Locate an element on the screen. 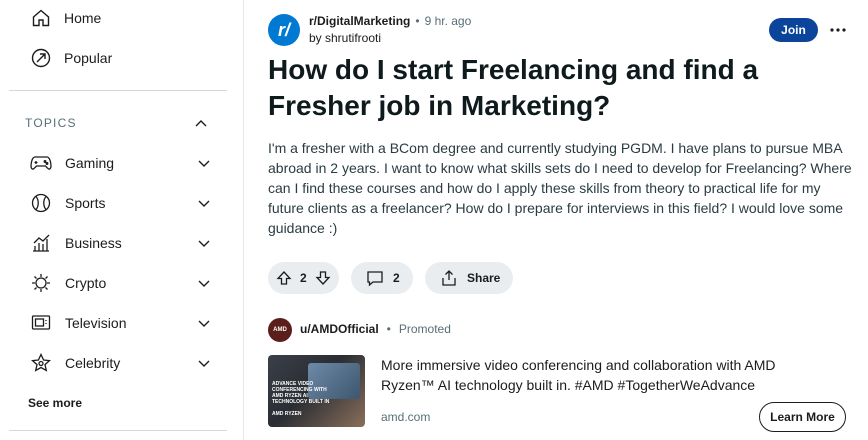 The image size is (868, 440). comments-button: 2 is located at coordinates (382, 278).